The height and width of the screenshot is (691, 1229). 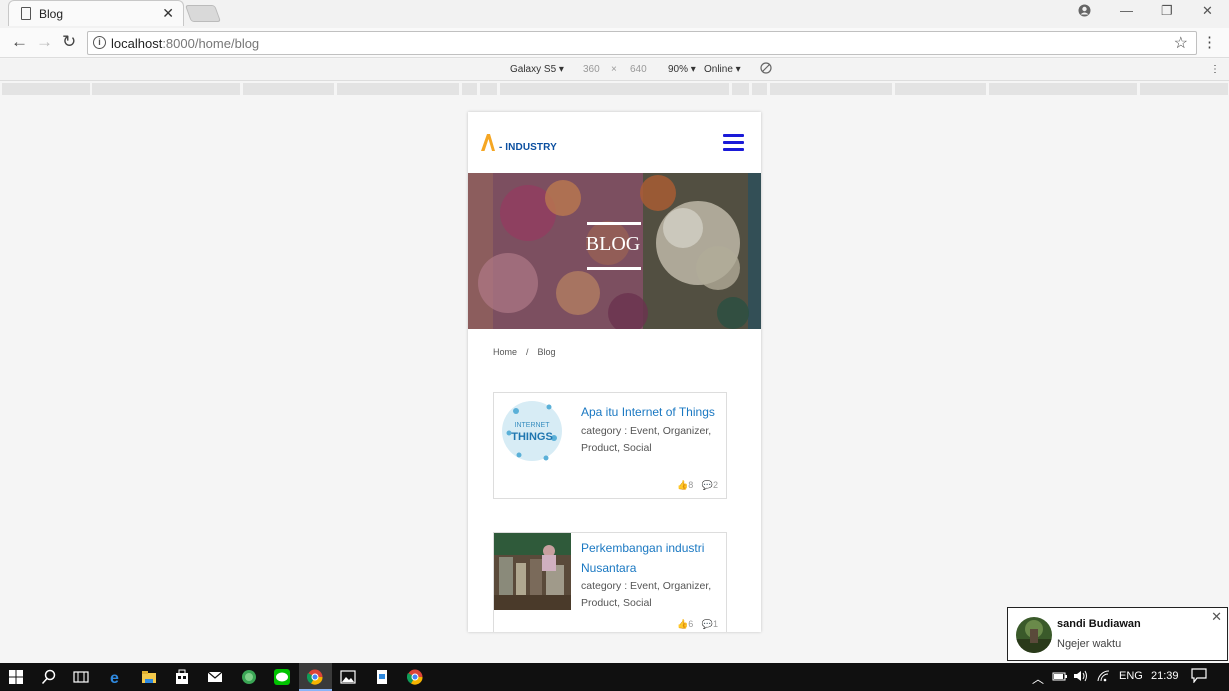 I want to click on device-width-input: 360, so click(x=591, y=69).